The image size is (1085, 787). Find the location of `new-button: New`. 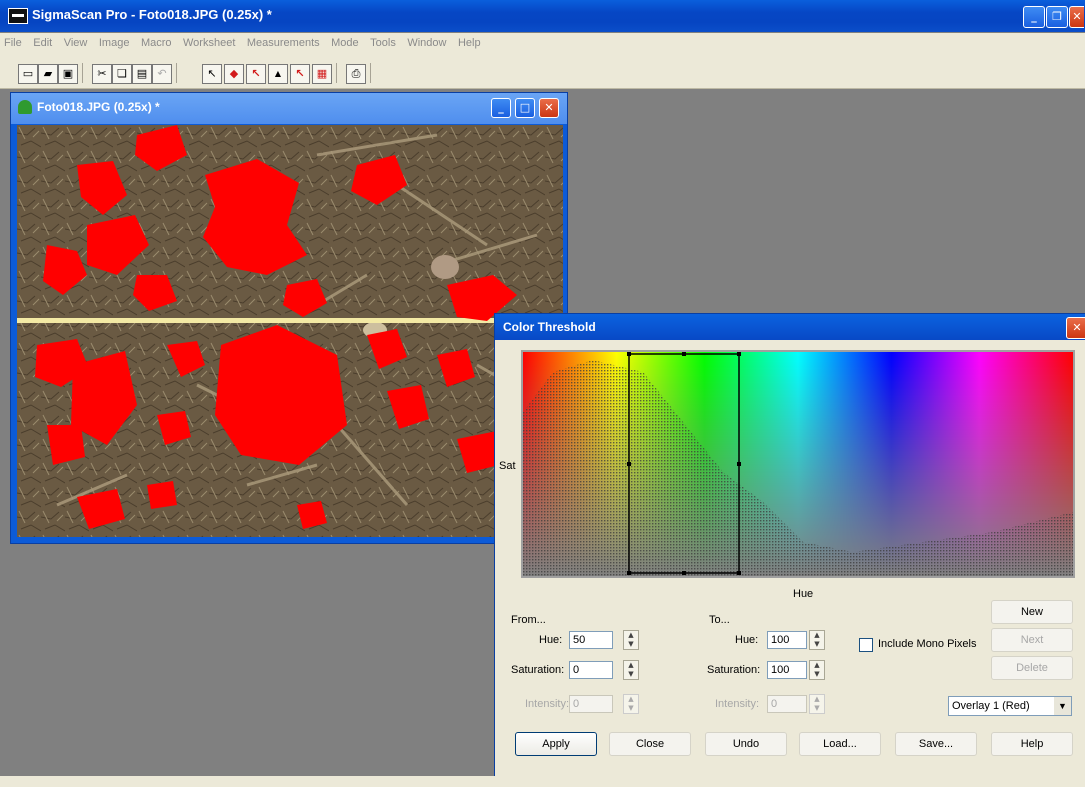

new-button: New is located at coordinates (1032, 612).